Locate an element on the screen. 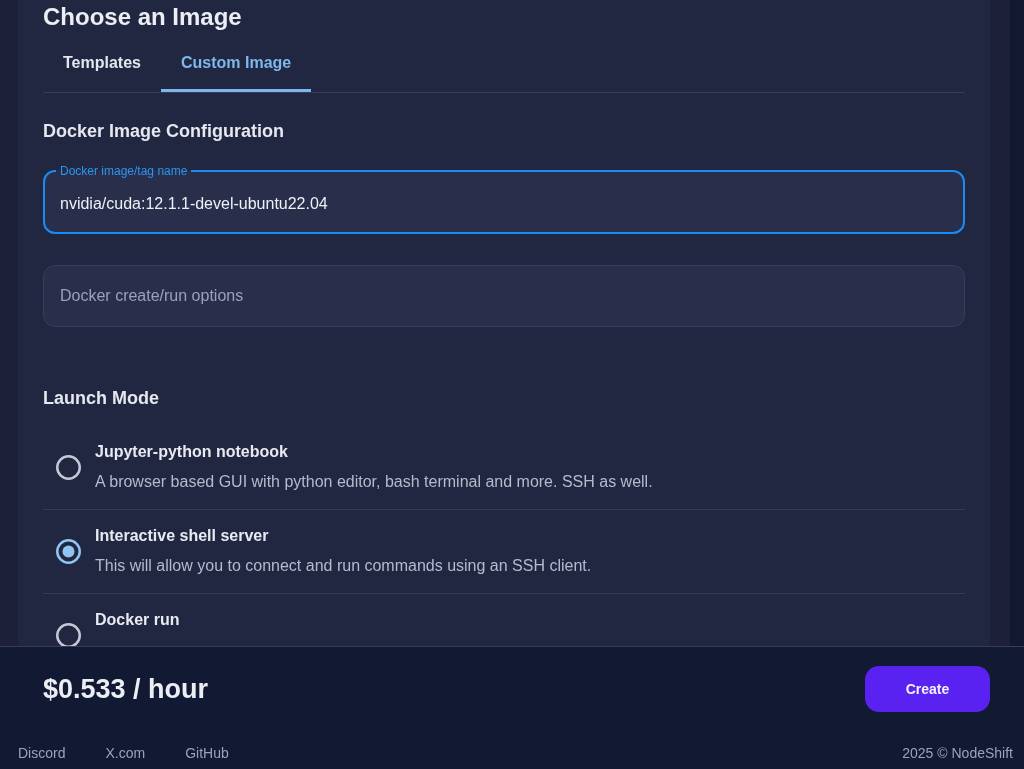 The width and height of the screenshot is (1024, 769). create-button: Create is located at coordinates (927, 689).